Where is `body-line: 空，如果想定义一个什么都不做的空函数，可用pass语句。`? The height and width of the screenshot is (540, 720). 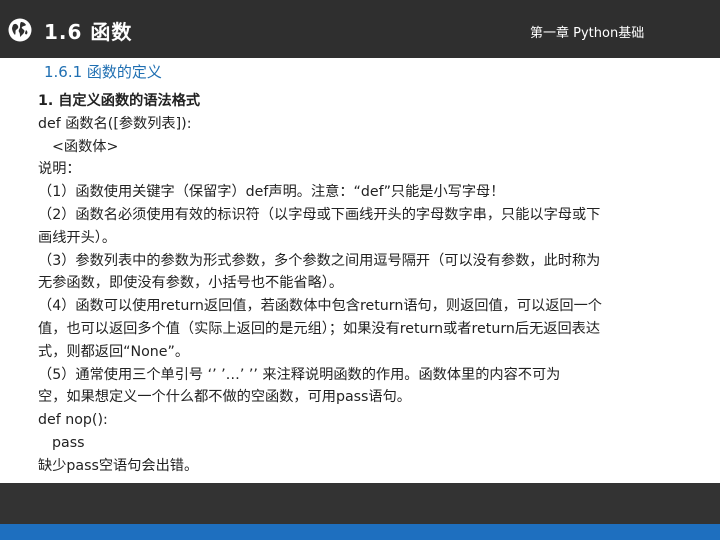
body-line: 空，如果想定义一个什么都不做的空函数，可用pass语句。 is located at coordinates (224, 397).